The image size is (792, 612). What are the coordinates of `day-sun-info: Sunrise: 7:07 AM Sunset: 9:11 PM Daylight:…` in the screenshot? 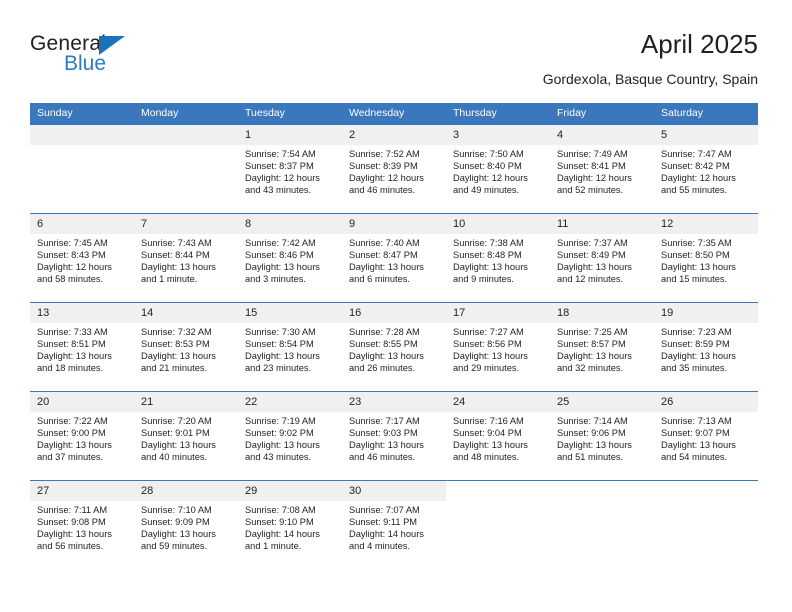 It's located at (394, 526).